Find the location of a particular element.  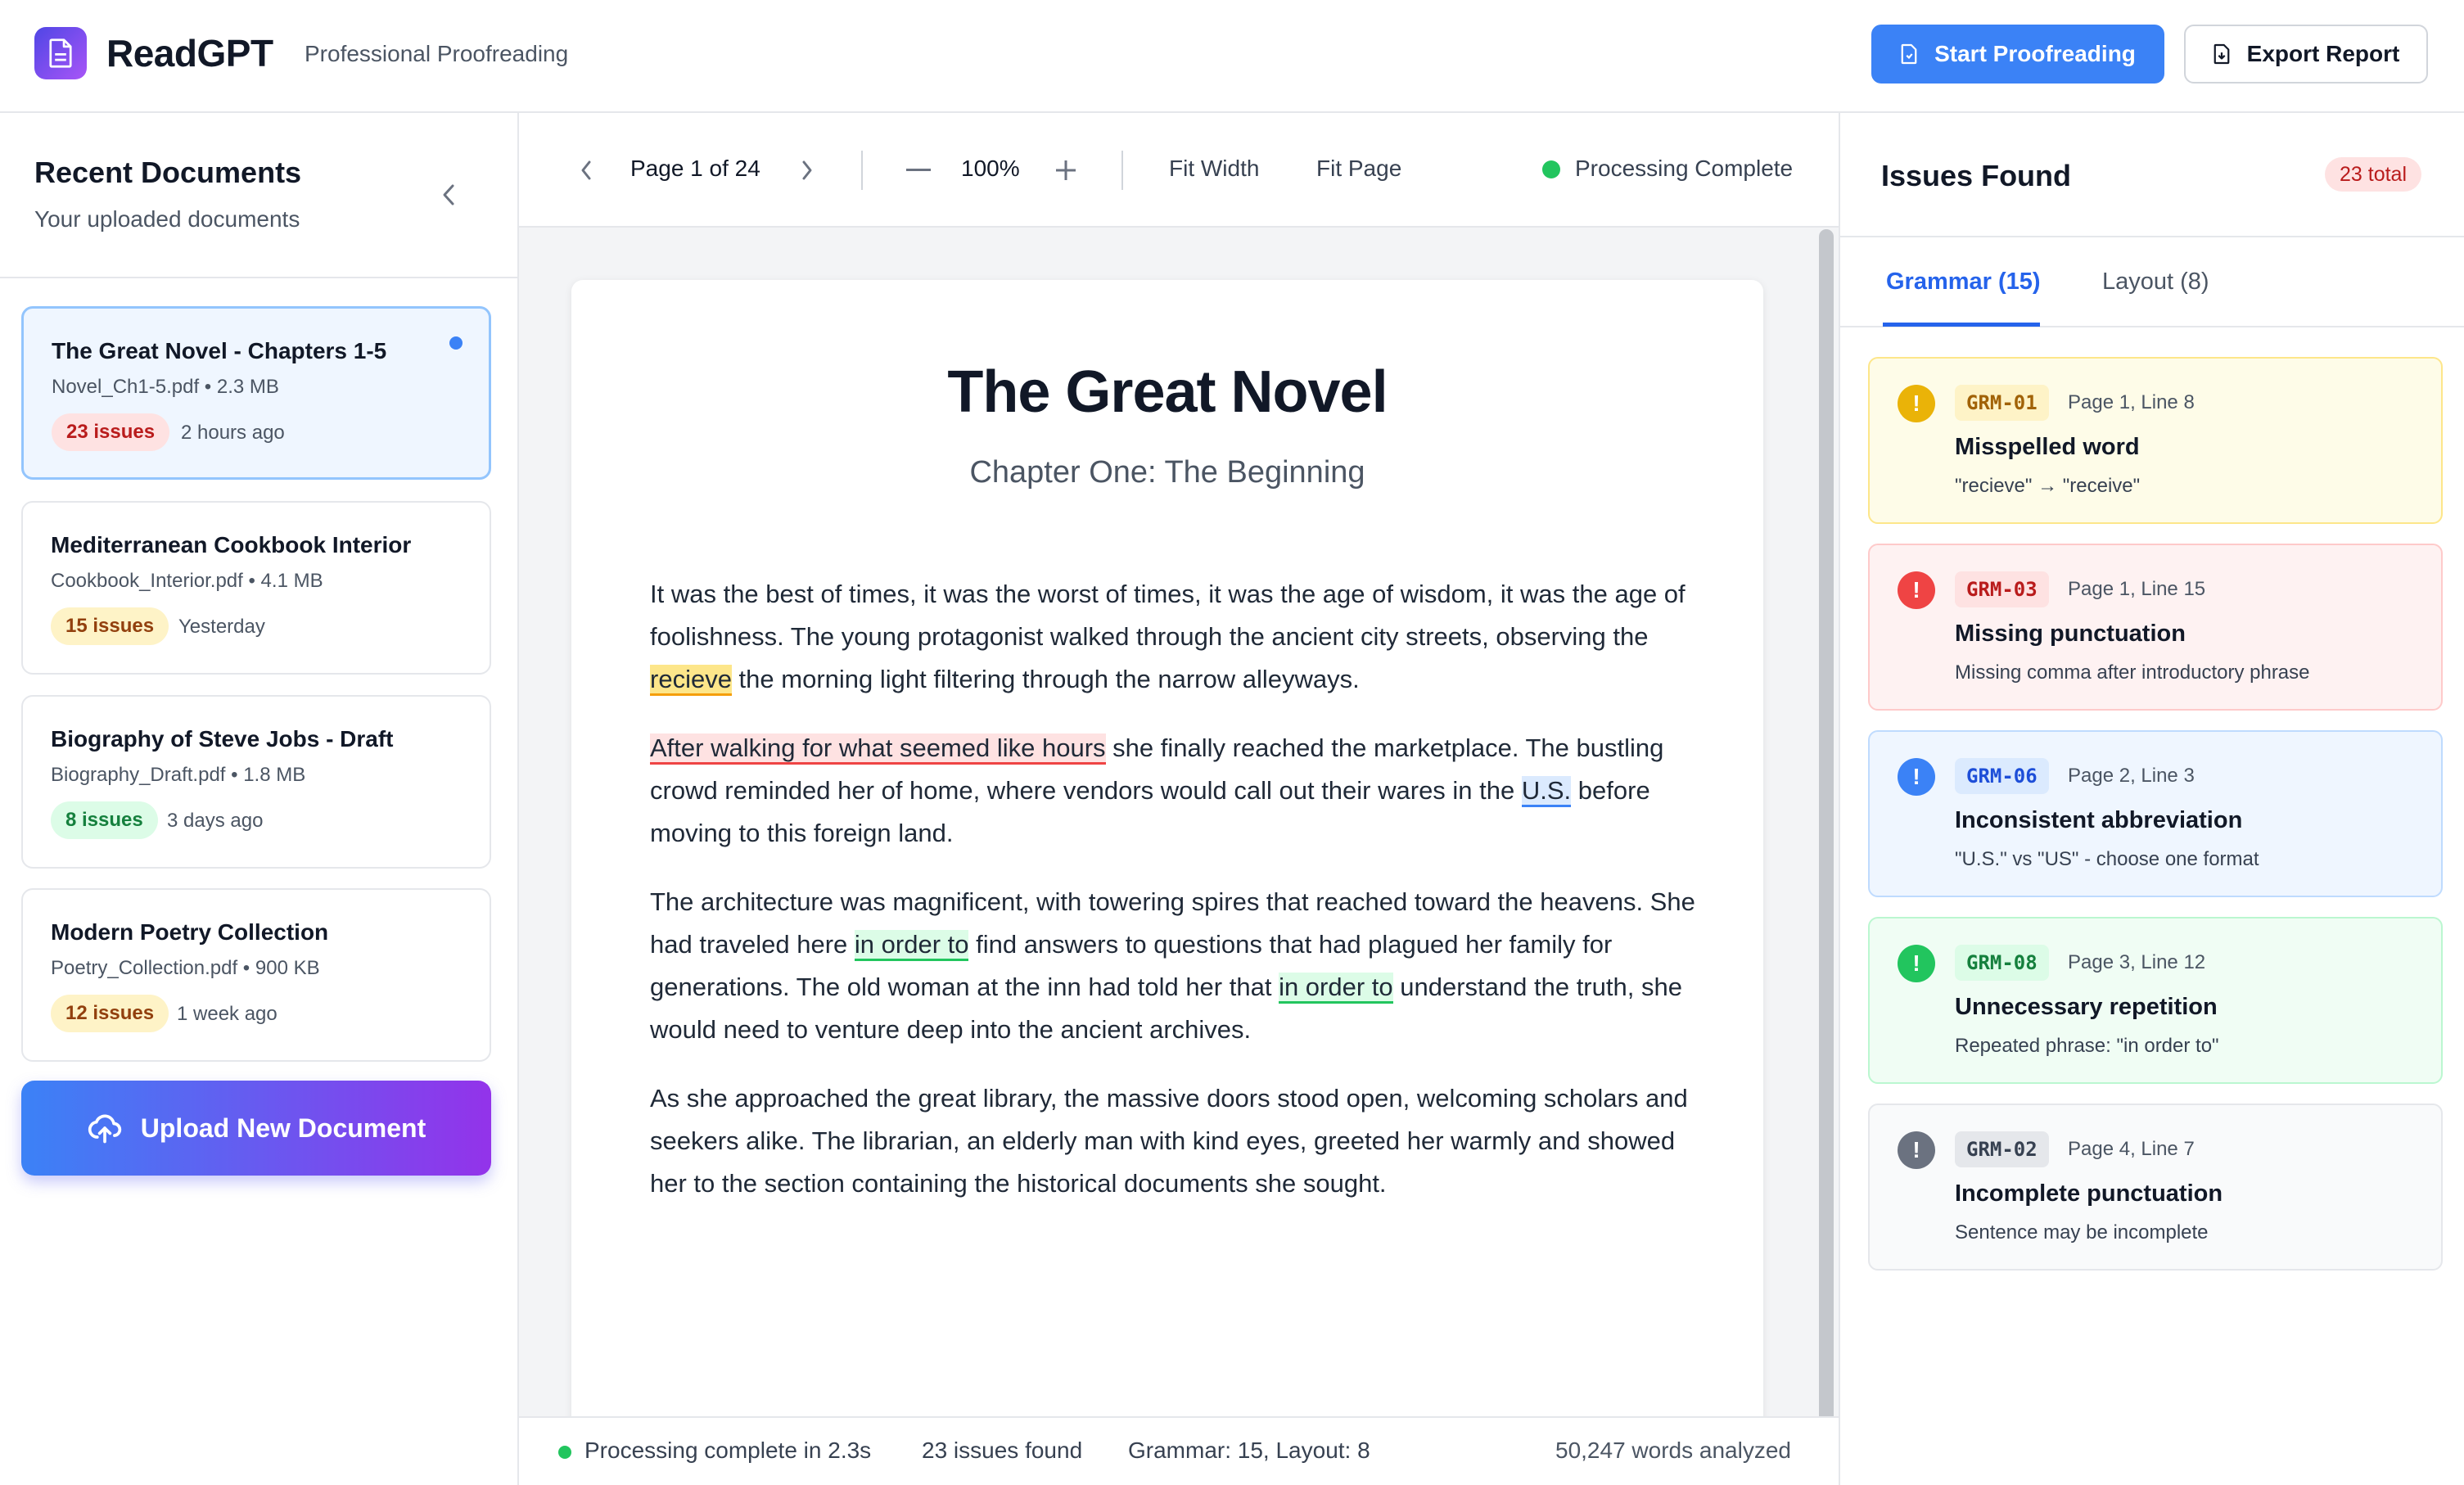

sidebar-subtitle: Your uploaded documents is located at coordinates (167, 219).